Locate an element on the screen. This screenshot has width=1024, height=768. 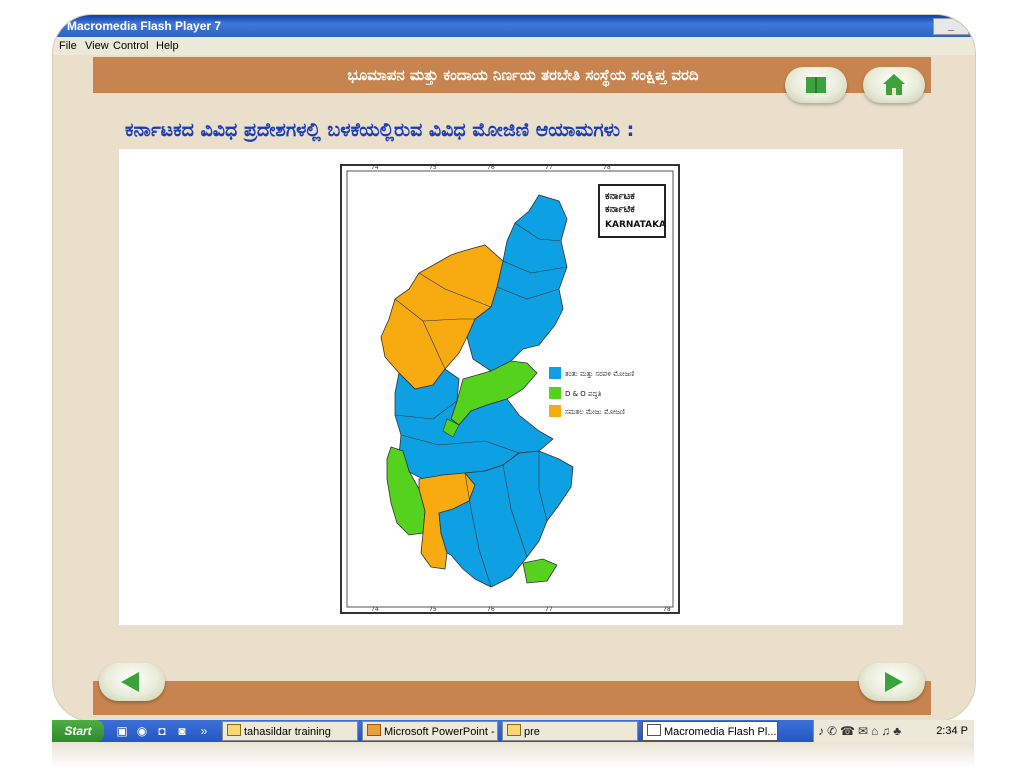
flash-icon is located at coordinates (654, 730).